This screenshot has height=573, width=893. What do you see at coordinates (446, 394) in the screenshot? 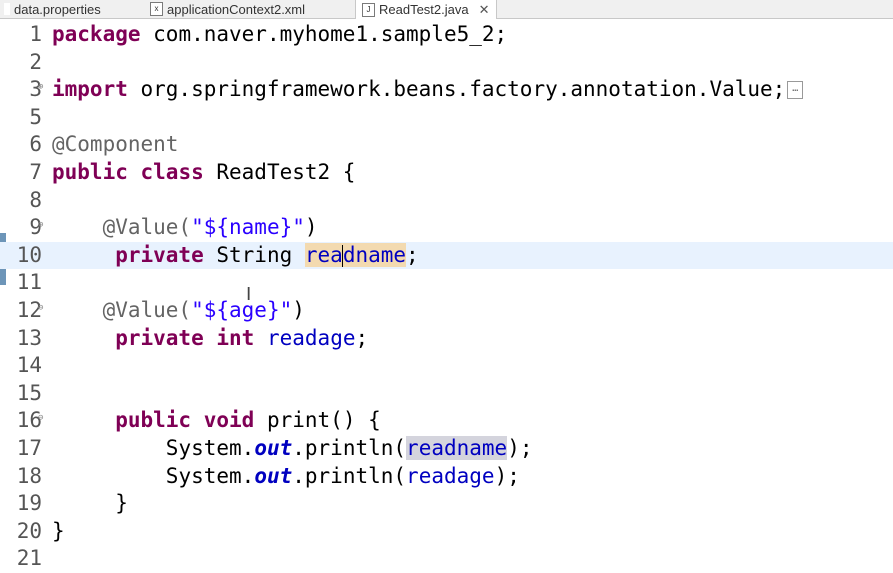
I see `code-line: 15` at bounding box center [446, 394].